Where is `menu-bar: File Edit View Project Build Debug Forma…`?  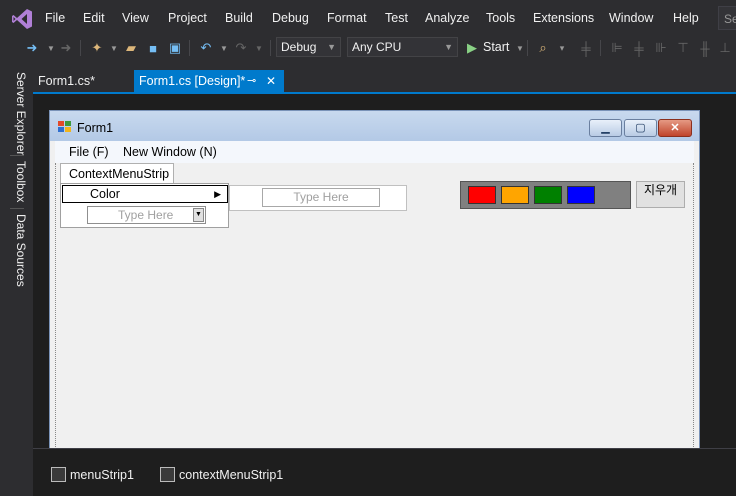 menu-bar: File Edit View Project Build Debug Forma… is located at coordinates (368, 18).